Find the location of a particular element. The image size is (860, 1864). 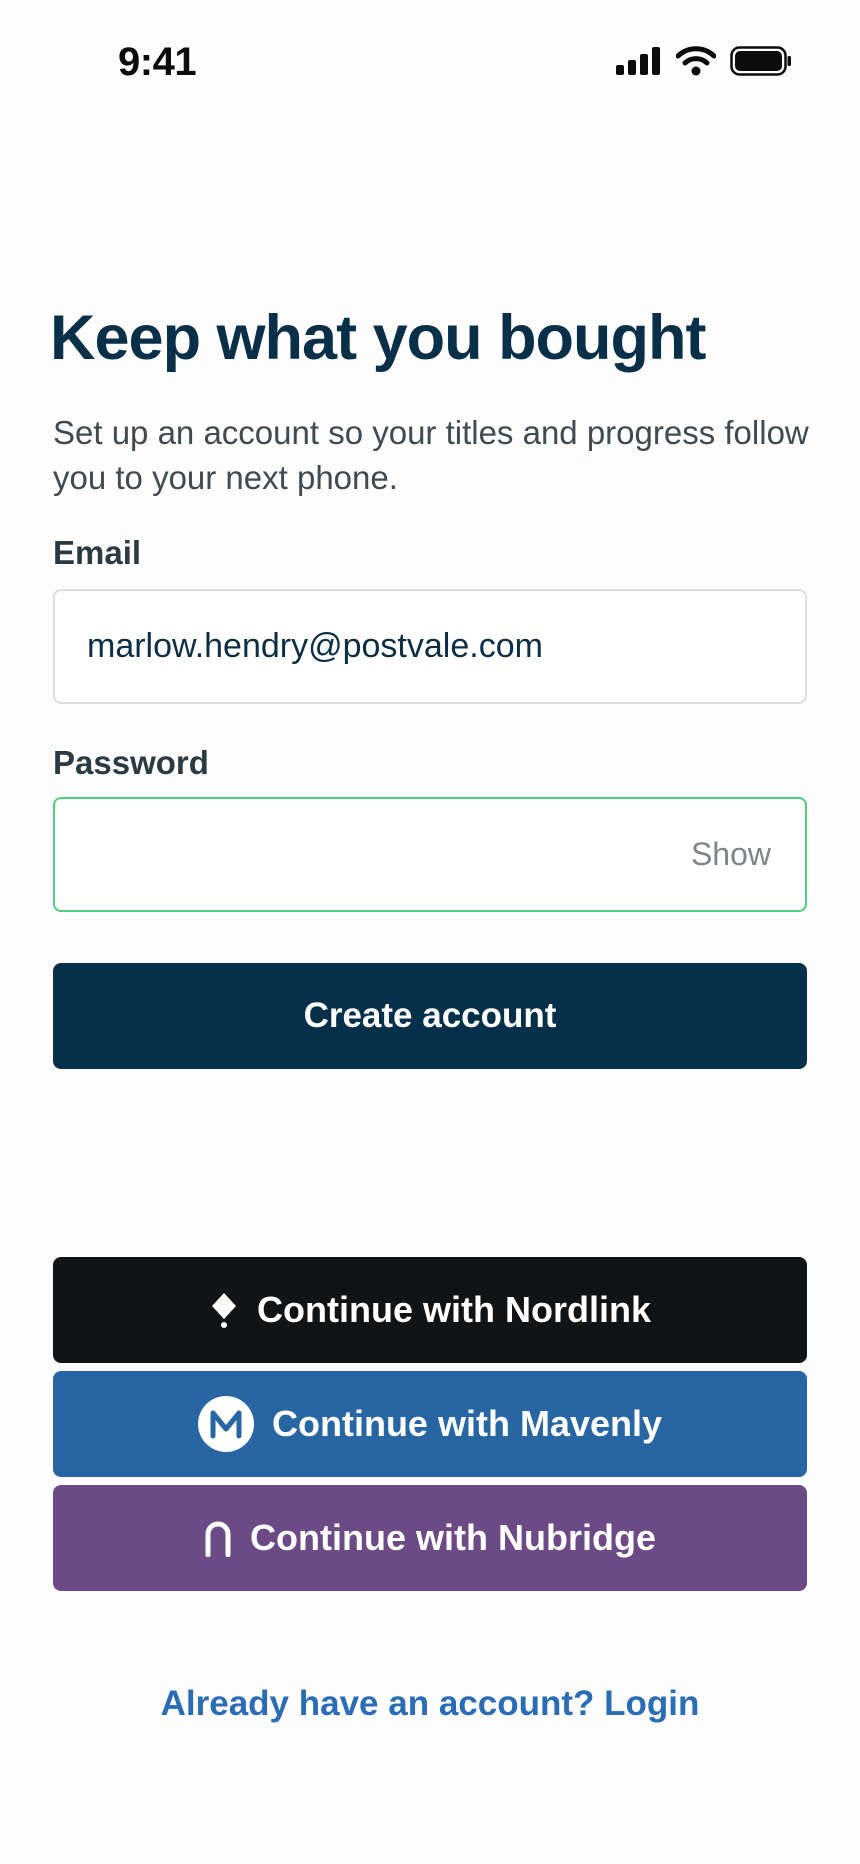

status-bar: 9:41 is located at coordinates (430, 65).